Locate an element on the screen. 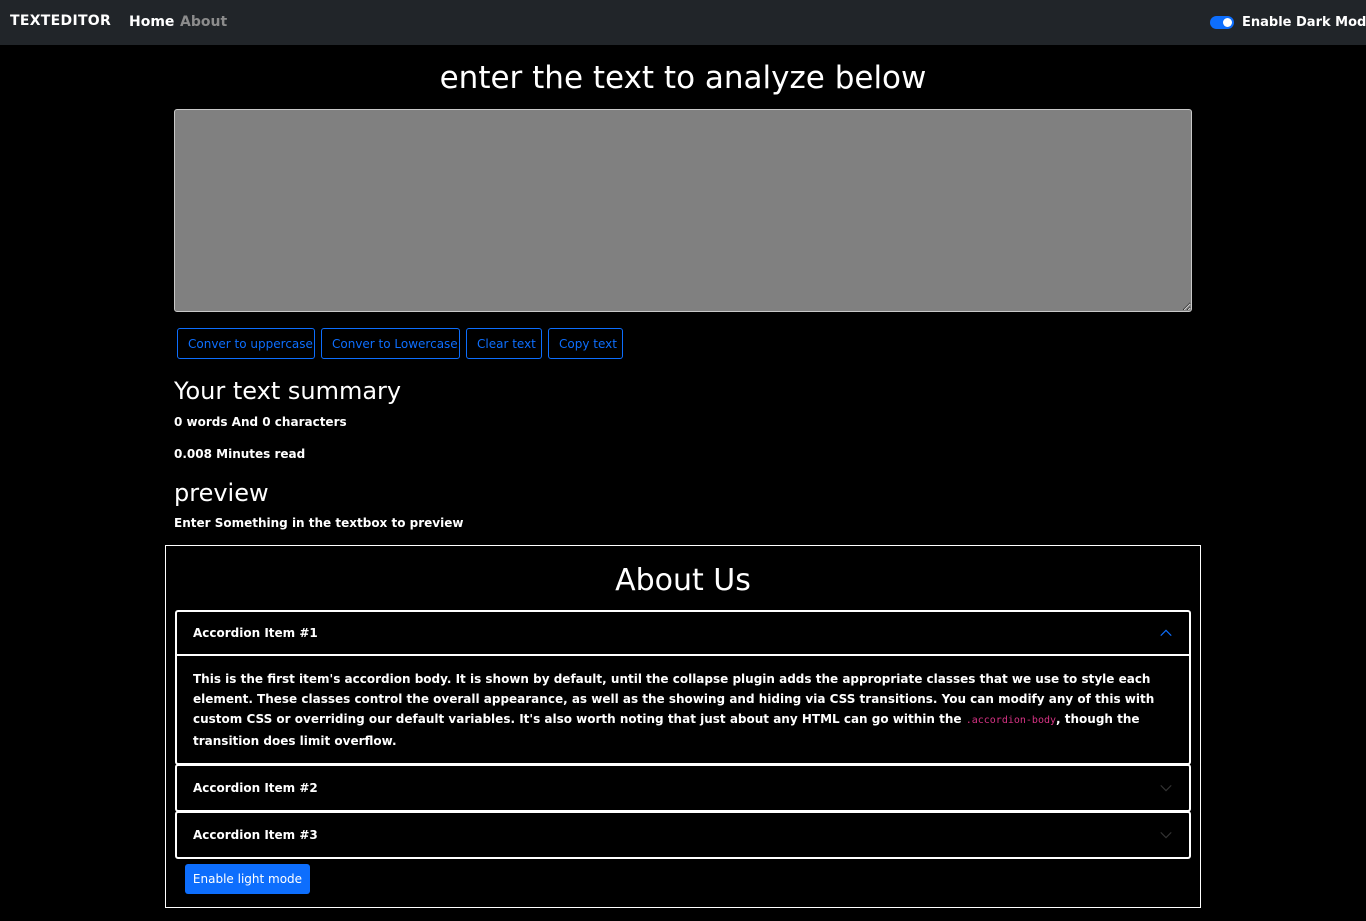  accordion-header-2: Accordion Item #2 is located at coordinates (683, 788).